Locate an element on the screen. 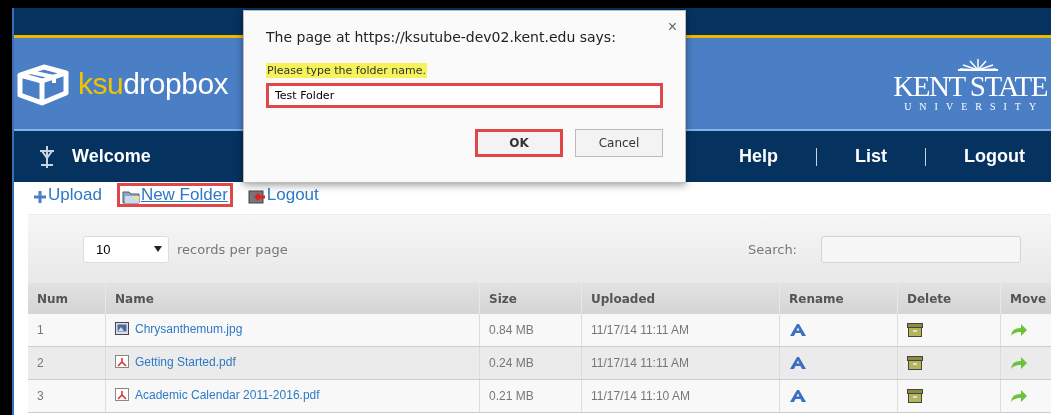 The width and height of the screenshot is (1051, 415). column-header: Move is located at coordinates (1025, 298).